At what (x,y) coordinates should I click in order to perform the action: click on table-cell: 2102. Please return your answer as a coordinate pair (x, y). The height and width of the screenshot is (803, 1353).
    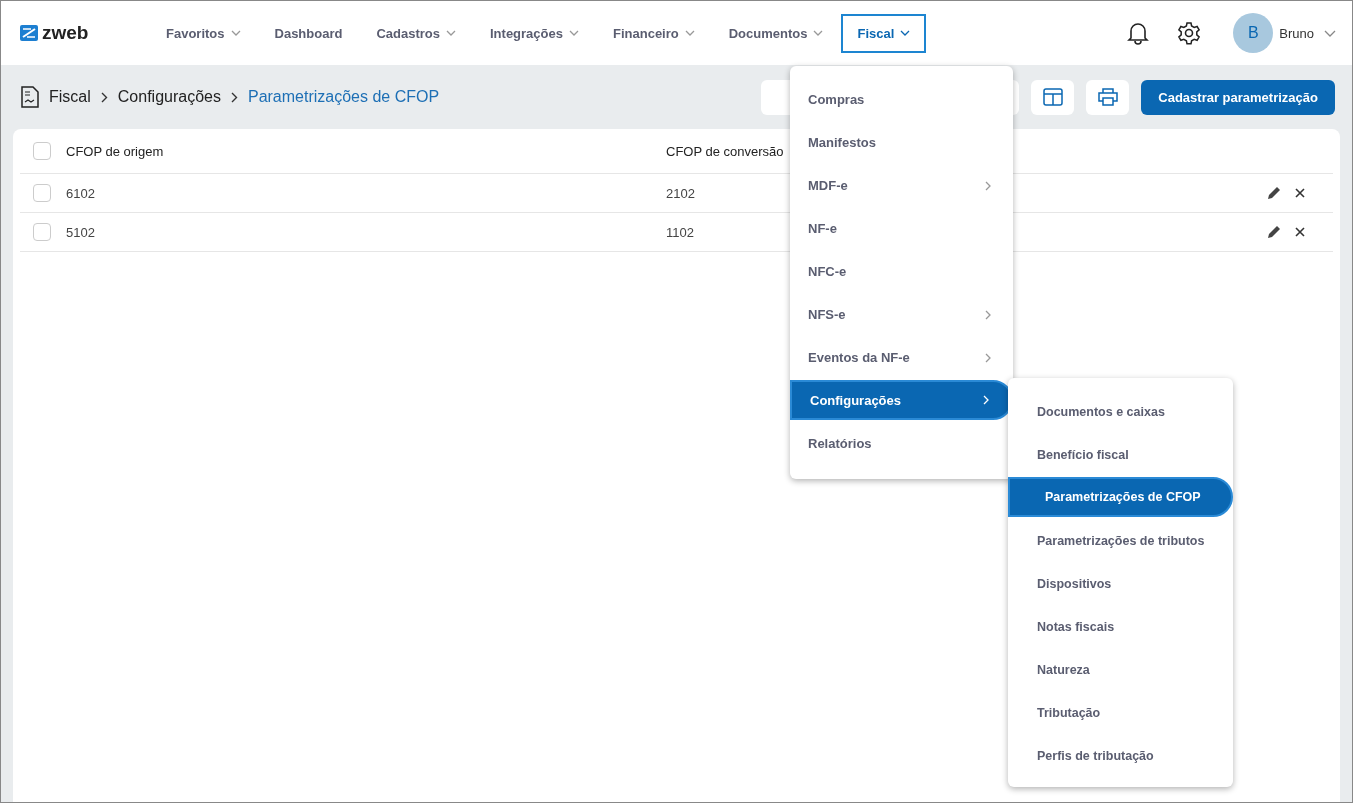
    Looking at the image, I should click on (680, 193).